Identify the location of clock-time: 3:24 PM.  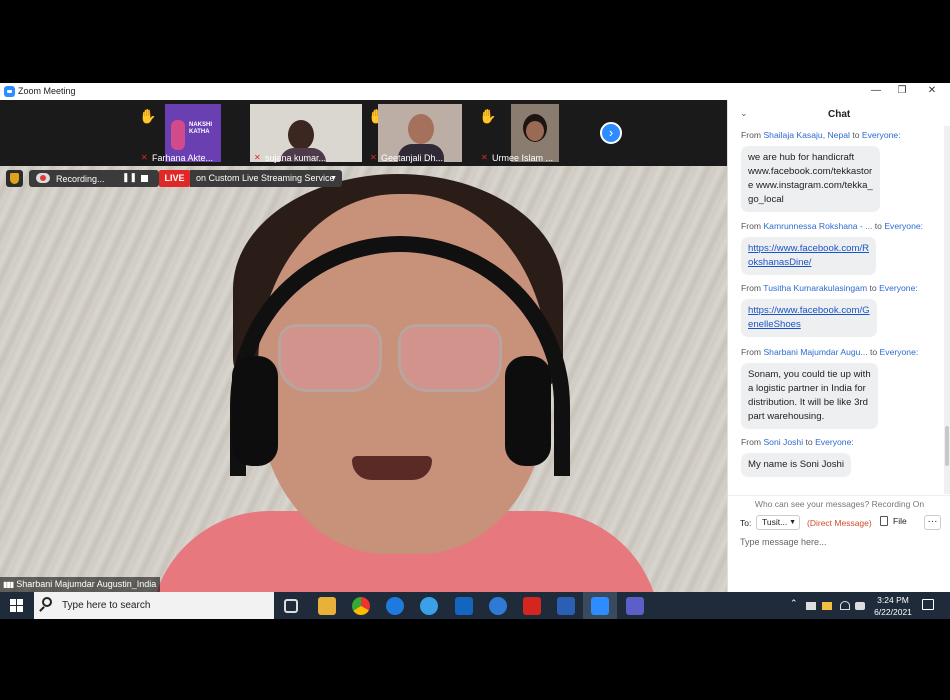
(893, 600).